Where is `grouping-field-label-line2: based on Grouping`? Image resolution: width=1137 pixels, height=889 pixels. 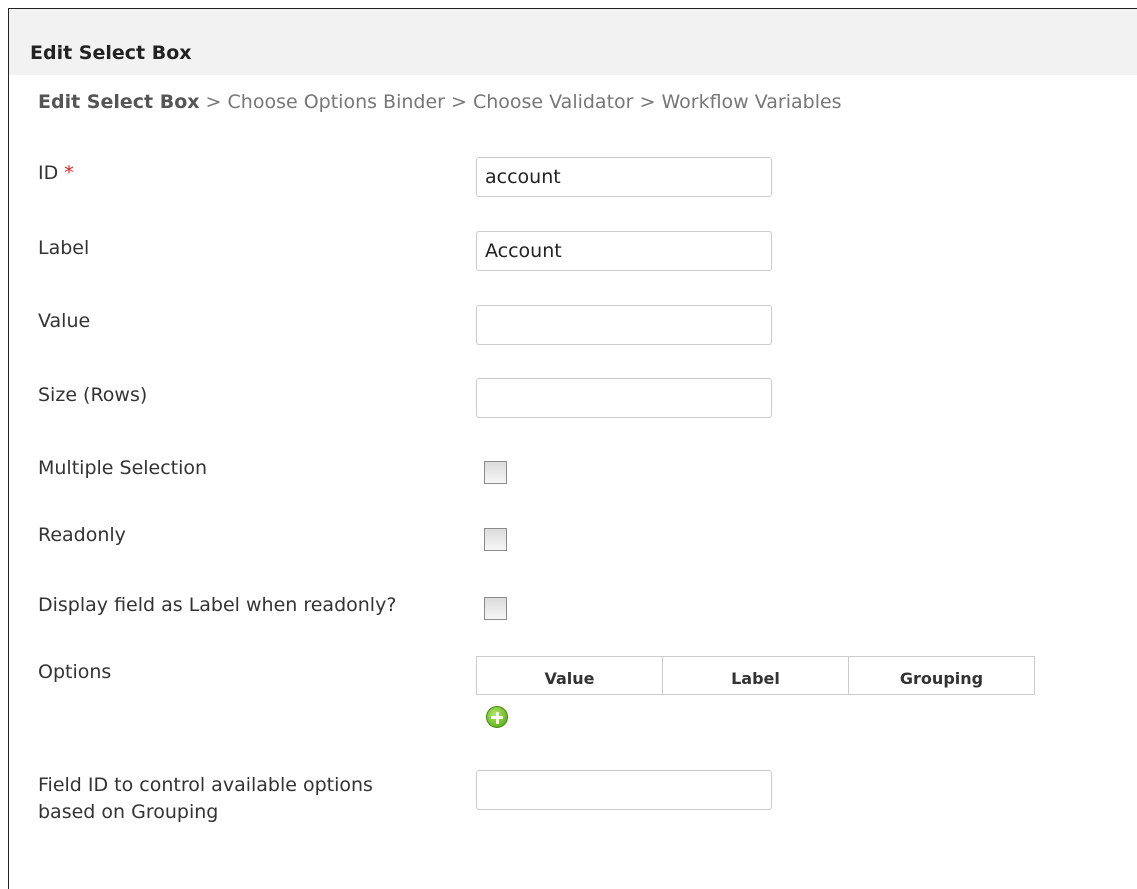
grouping-field-label-line2: based on Grouping is located at coordinates (128, 812).